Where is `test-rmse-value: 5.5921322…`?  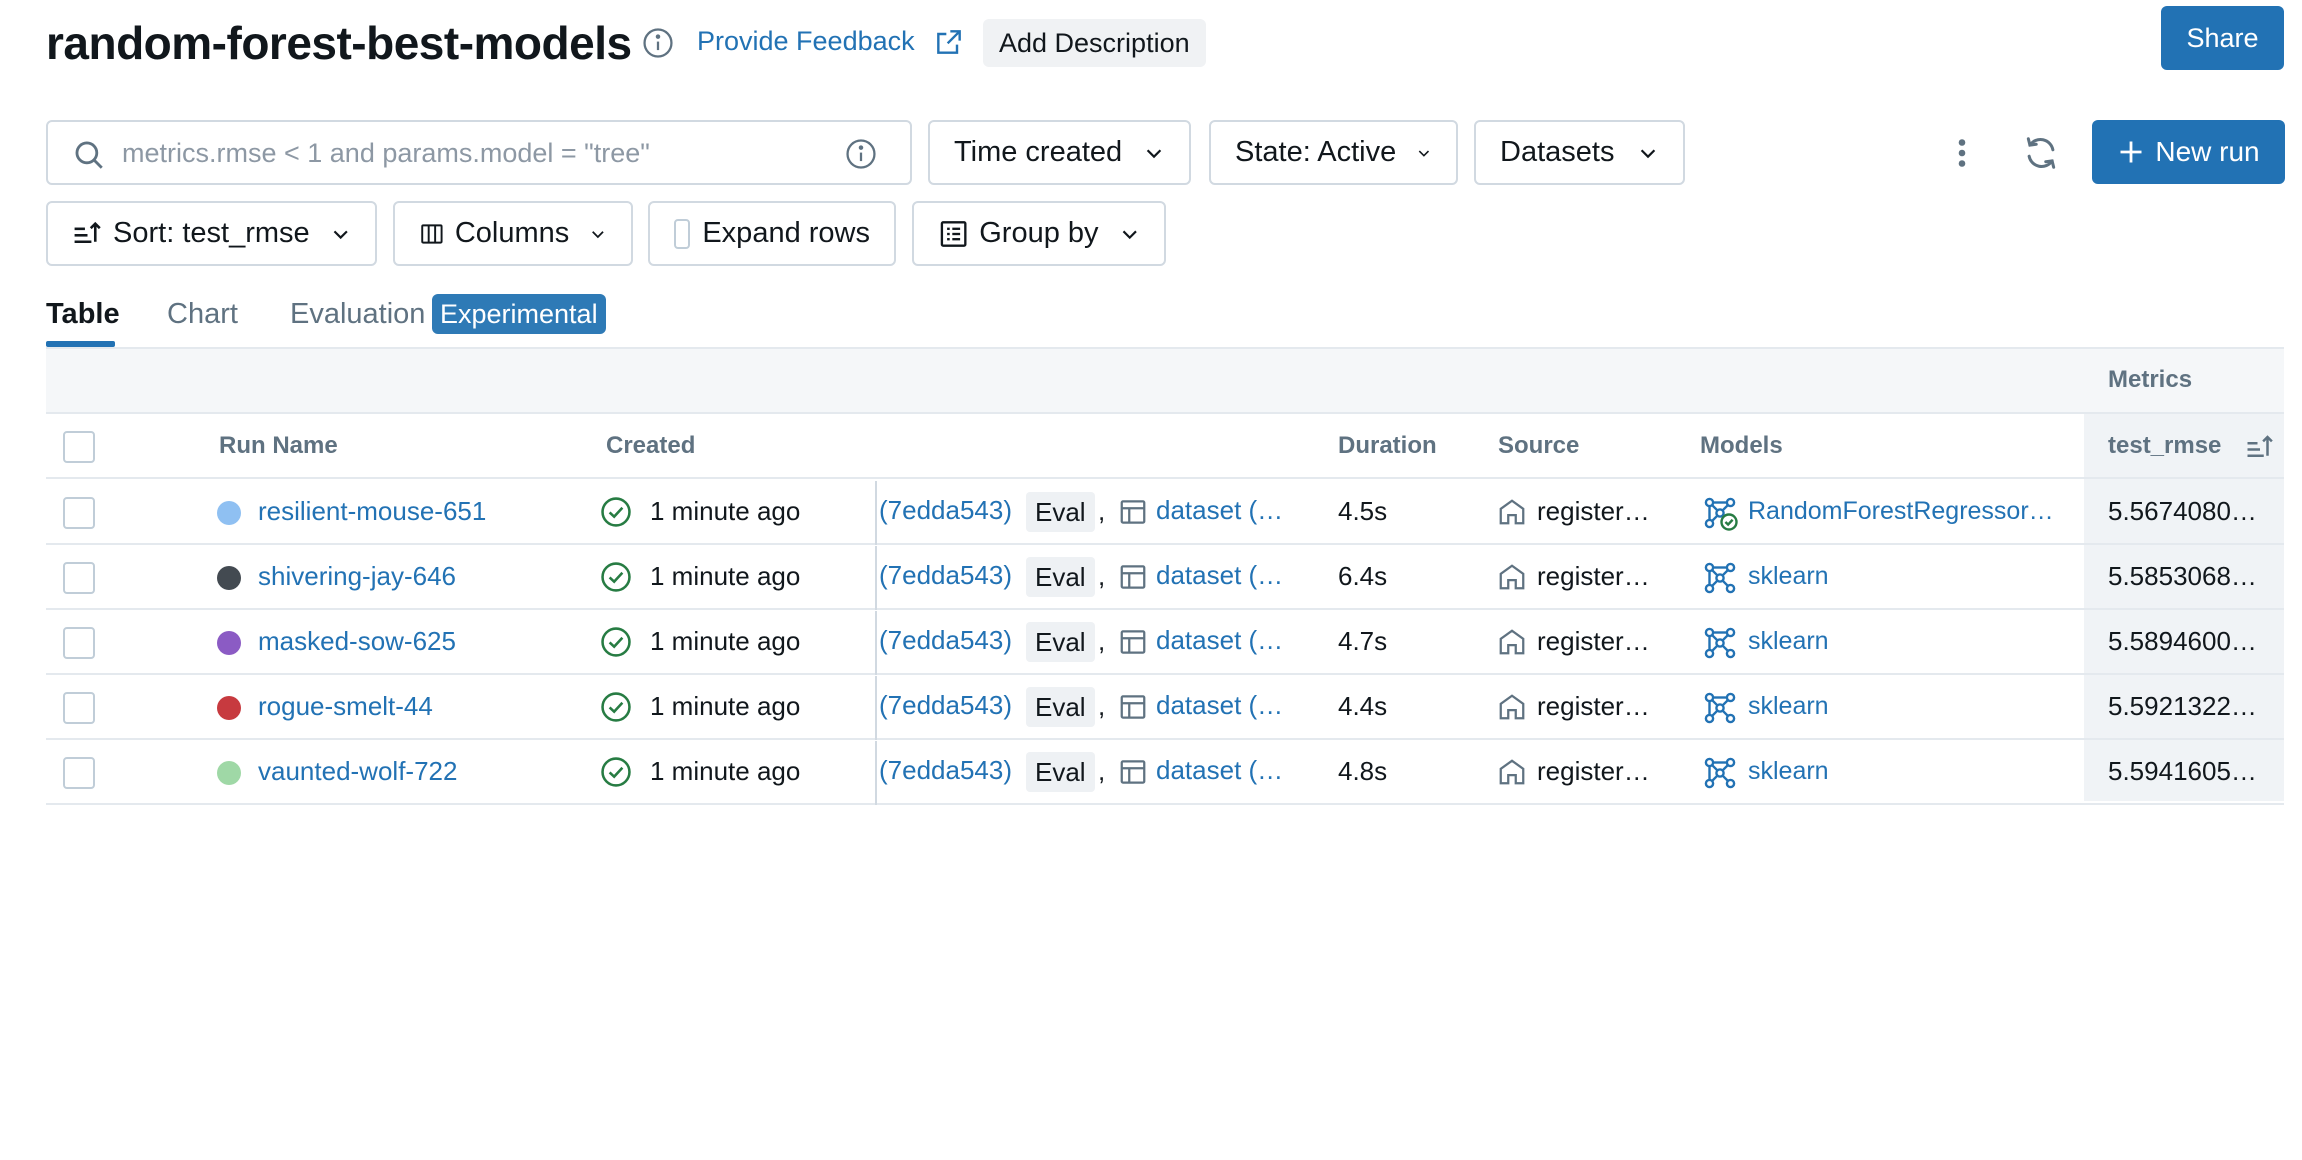
test-rmse-value: 5.5921322… is located at coordinates (2182, 706).